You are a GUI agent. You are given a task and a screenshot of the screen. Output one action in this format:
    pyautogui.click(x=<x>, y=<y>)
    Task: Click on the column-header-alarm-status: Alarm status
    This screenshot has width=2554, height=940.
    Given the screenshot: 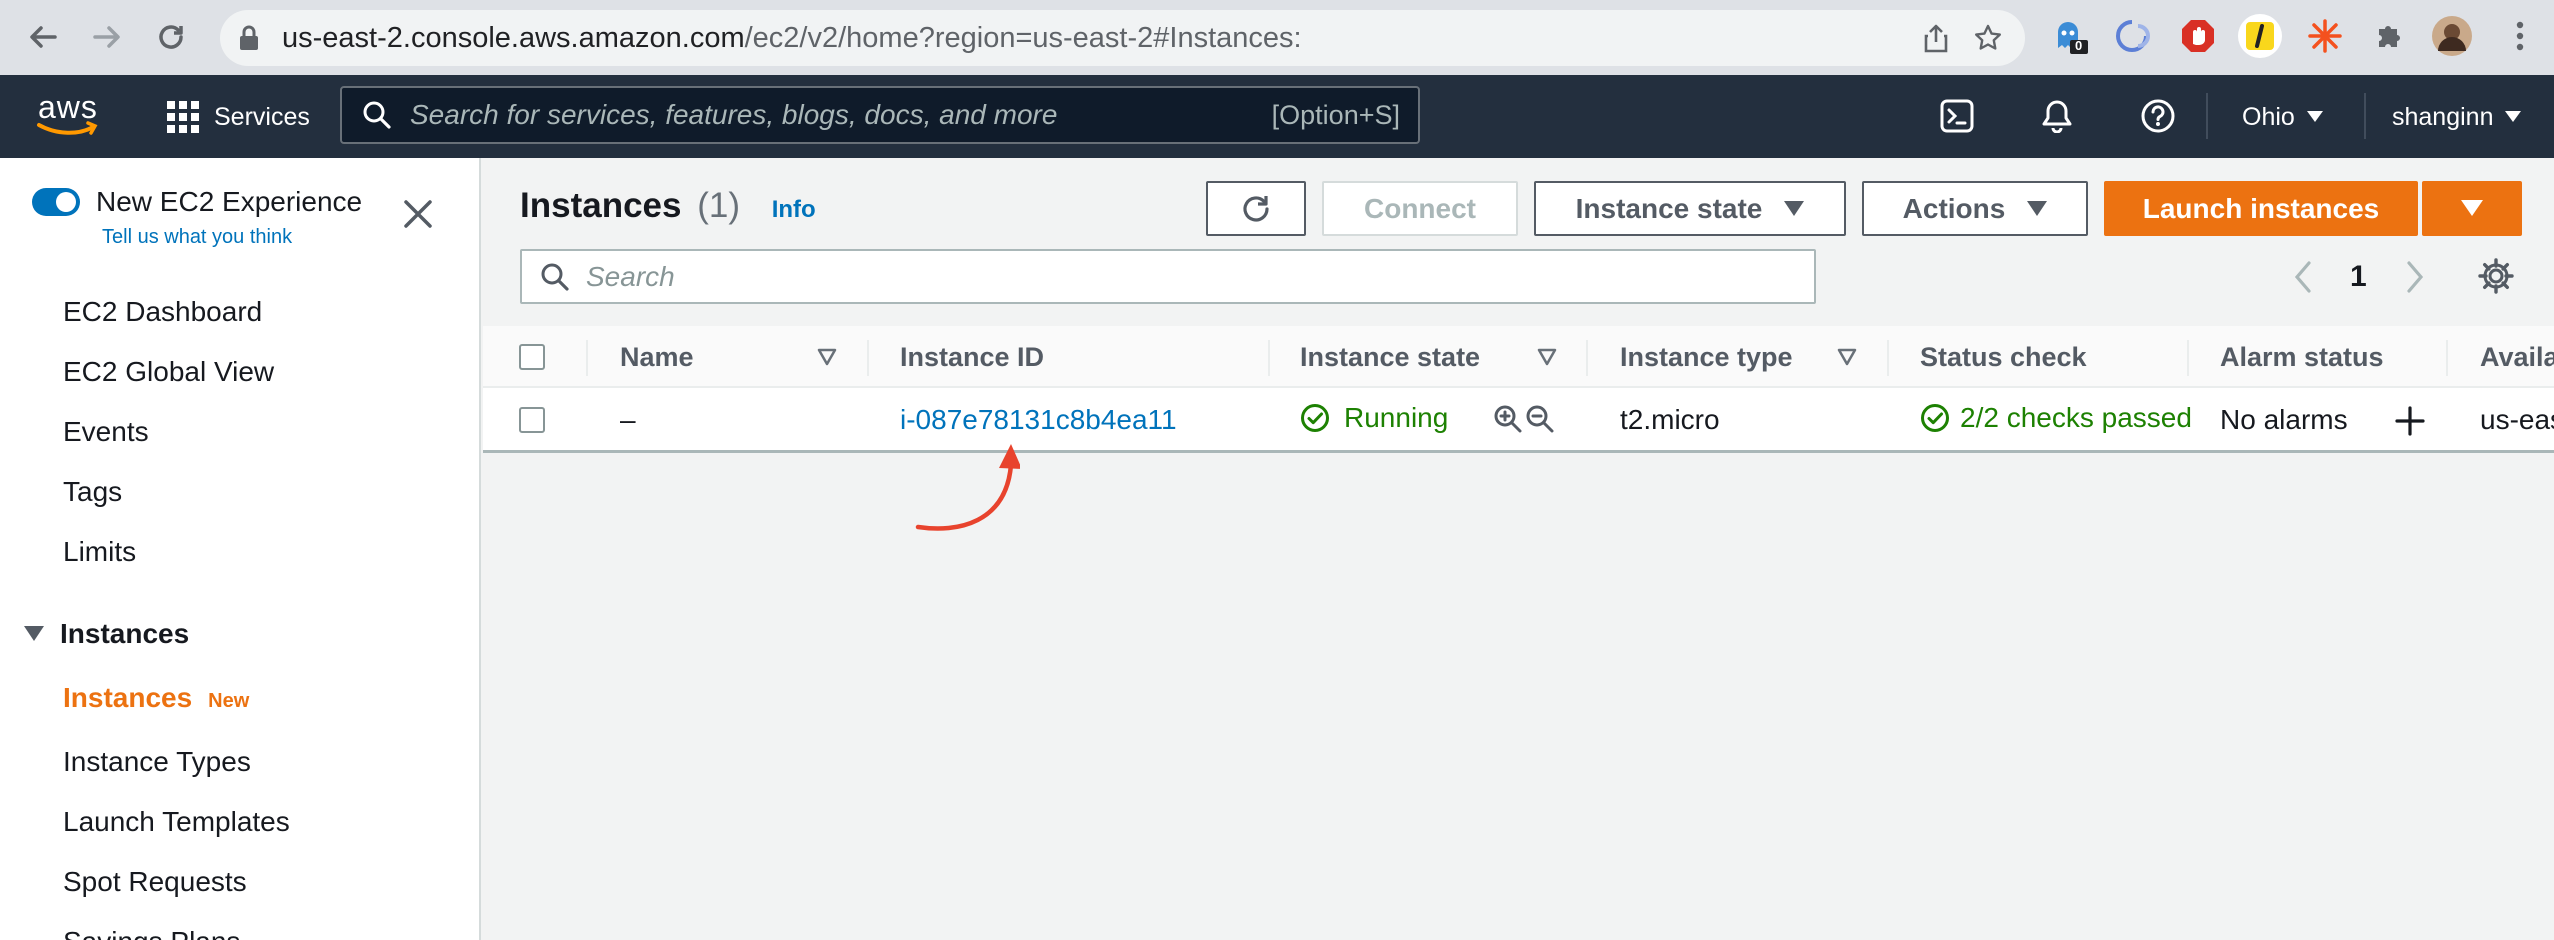 What is the action you would take?
    pyautogui.click(x=2302, y=357)
    